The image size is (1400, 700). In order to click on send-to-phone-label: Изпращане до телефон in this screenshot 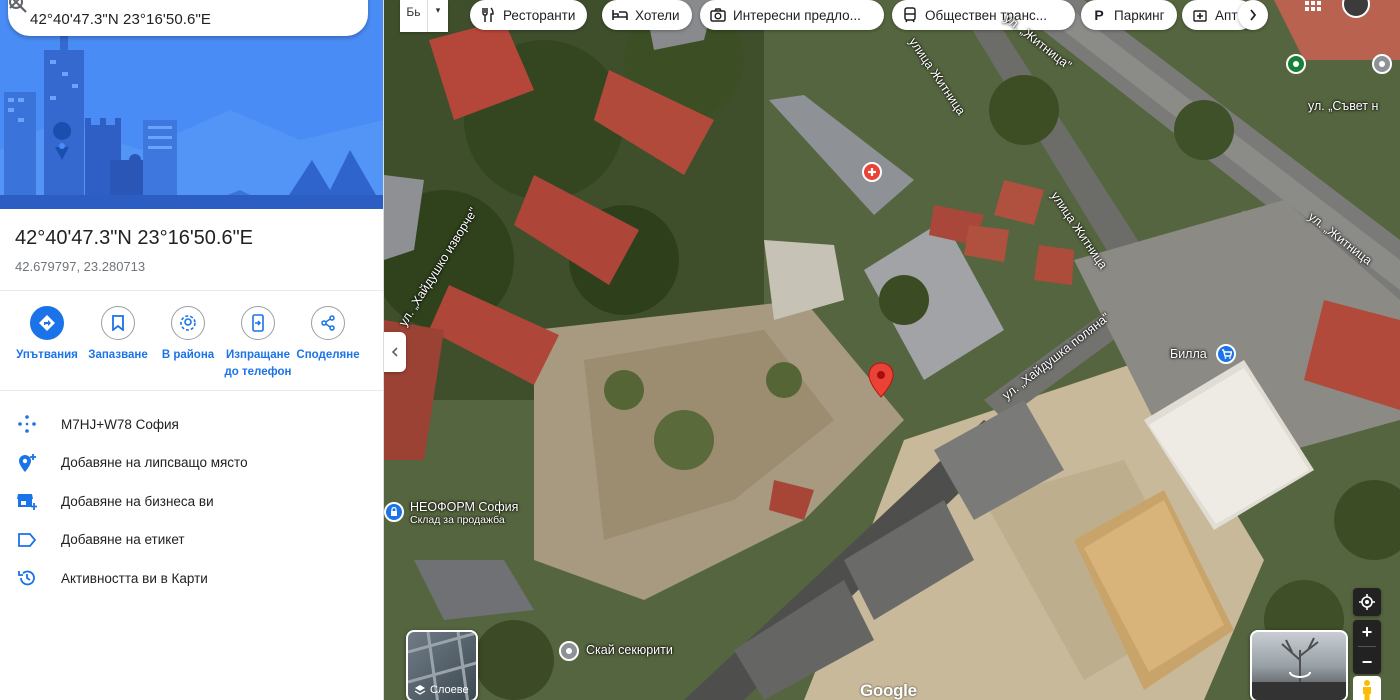, I will do `click(258, 363)`.